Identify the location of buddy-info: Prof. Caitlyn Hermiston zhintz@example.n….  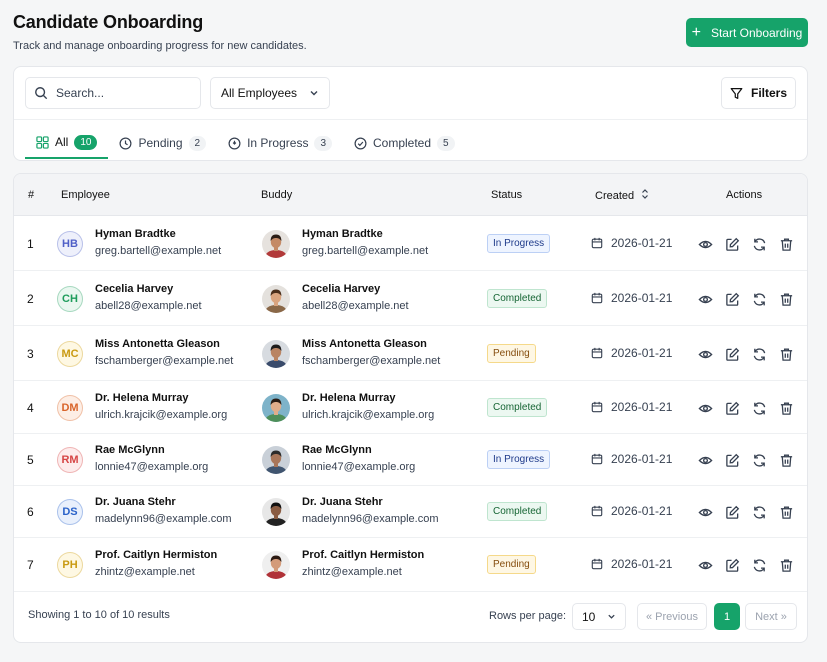
(363, 563).